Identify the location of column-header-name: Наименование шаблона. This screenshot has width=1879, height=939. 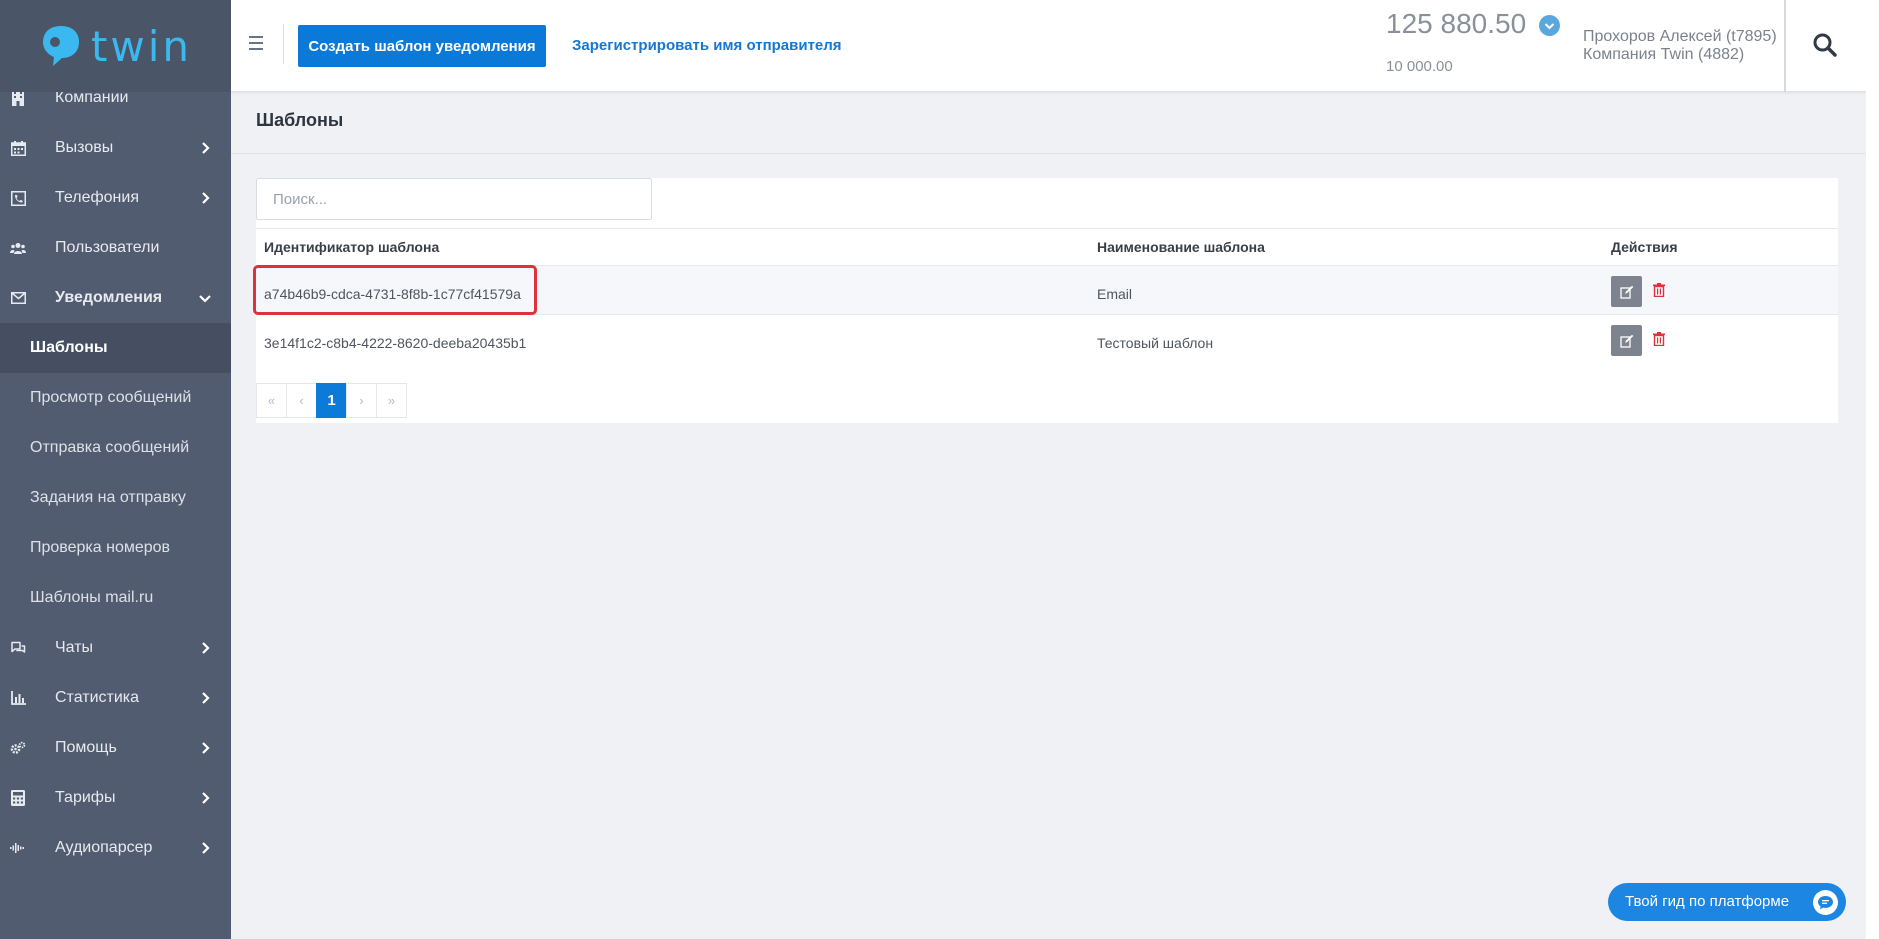
(1181, 247).